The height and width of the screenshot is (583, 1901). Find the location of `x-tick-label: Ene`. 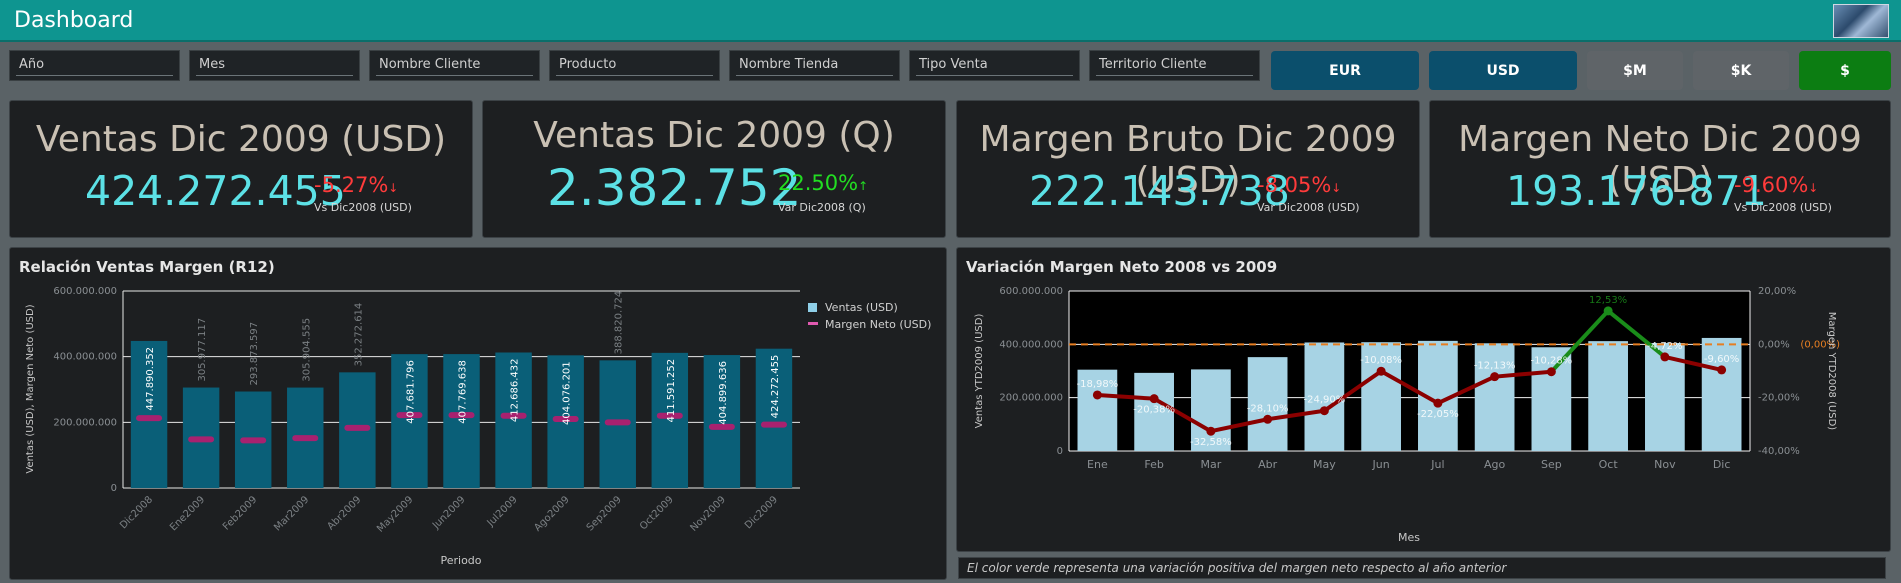

x-tick-label: Ene is located at coordinates (1097, 464).